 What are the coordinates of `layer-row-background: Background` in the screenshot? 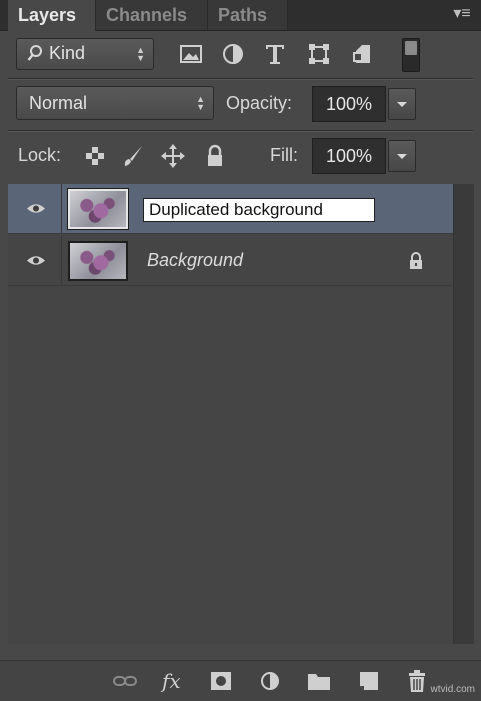 It's located at (230, 261).